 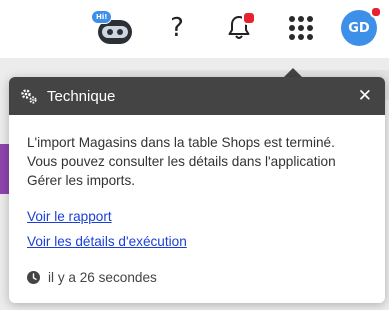 I want to click on clock-icon, so click(x=33, y=277).